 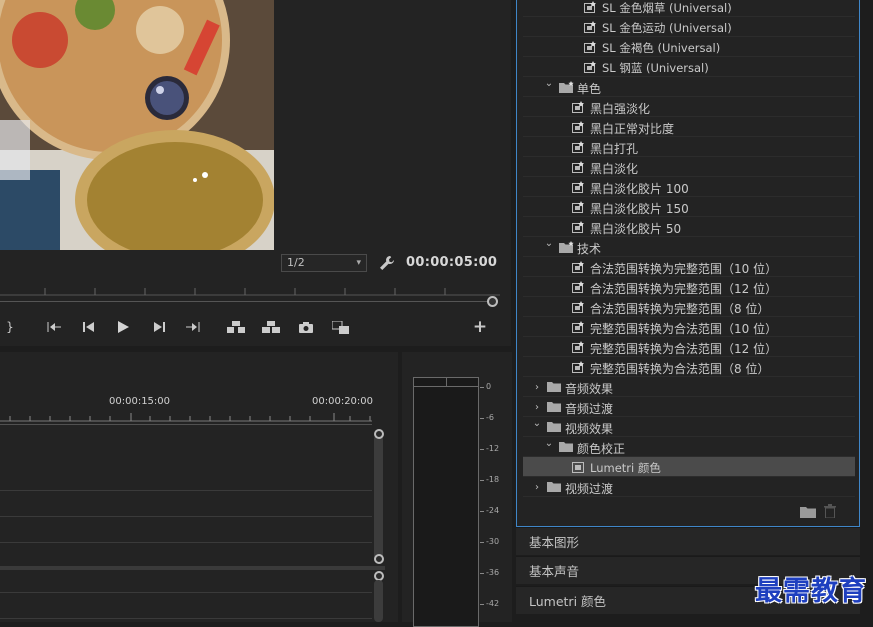 I want to click on preset-item: SL 金色烟草 (Universal), so click(x=689, y=8).